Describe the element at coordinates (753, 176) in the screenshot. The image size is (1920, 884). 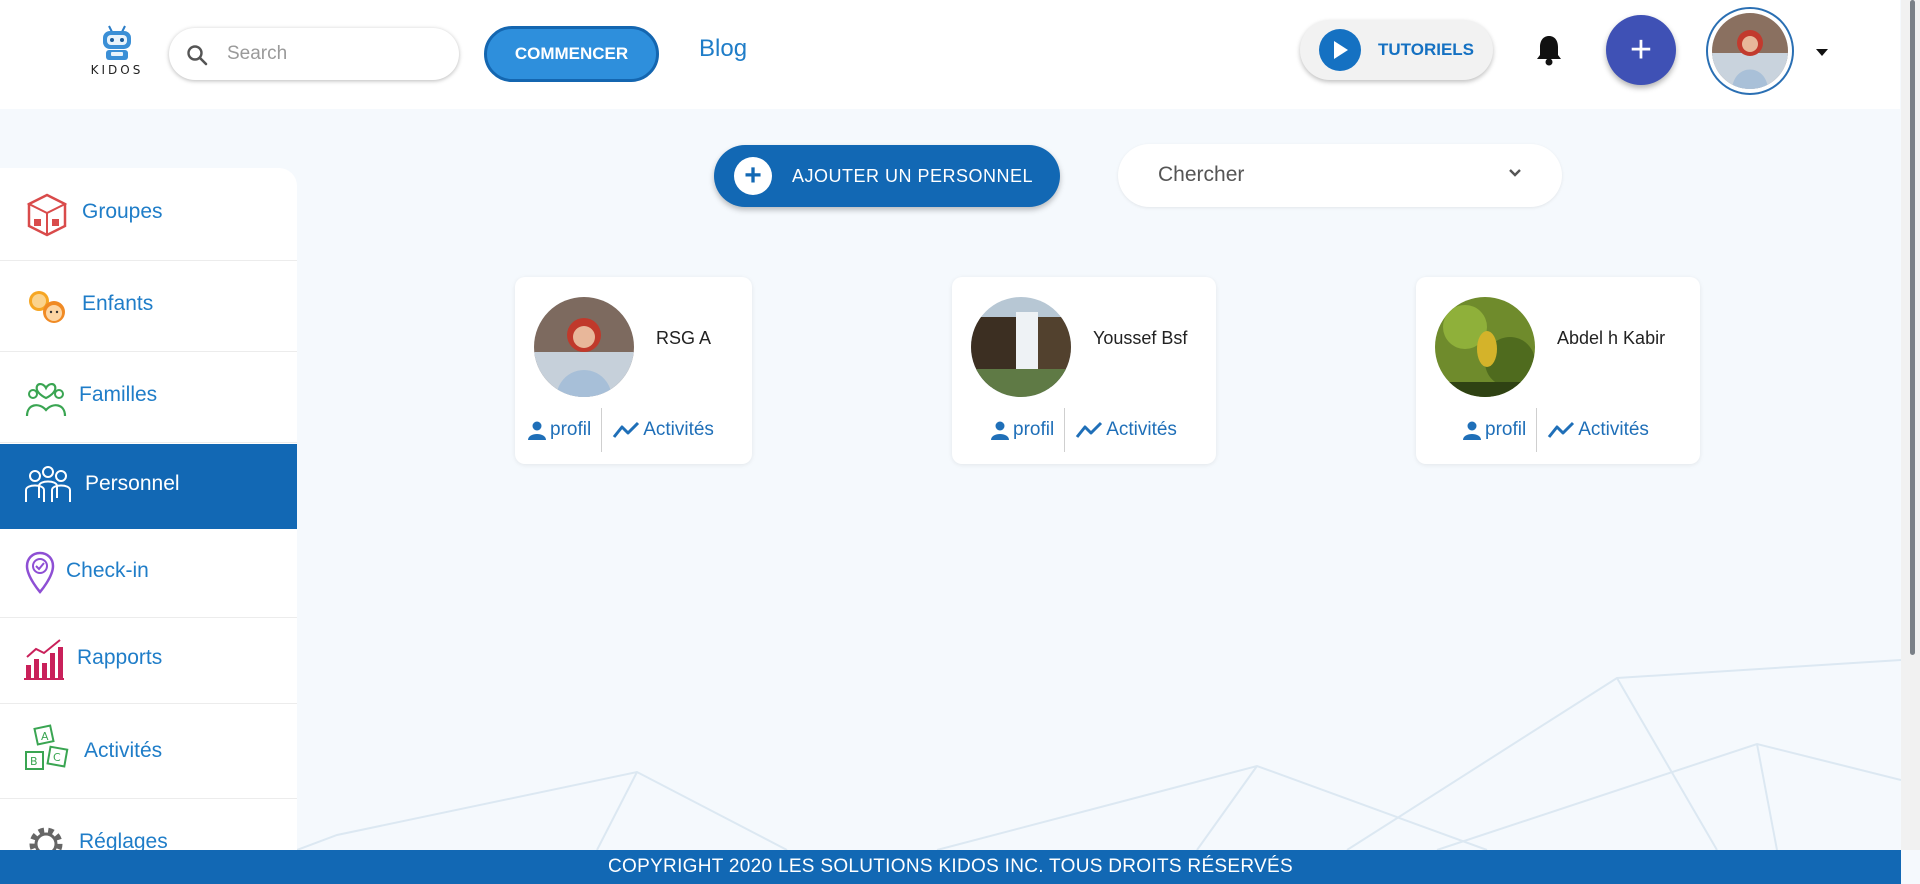
I see `plus-icon: +` at that location.